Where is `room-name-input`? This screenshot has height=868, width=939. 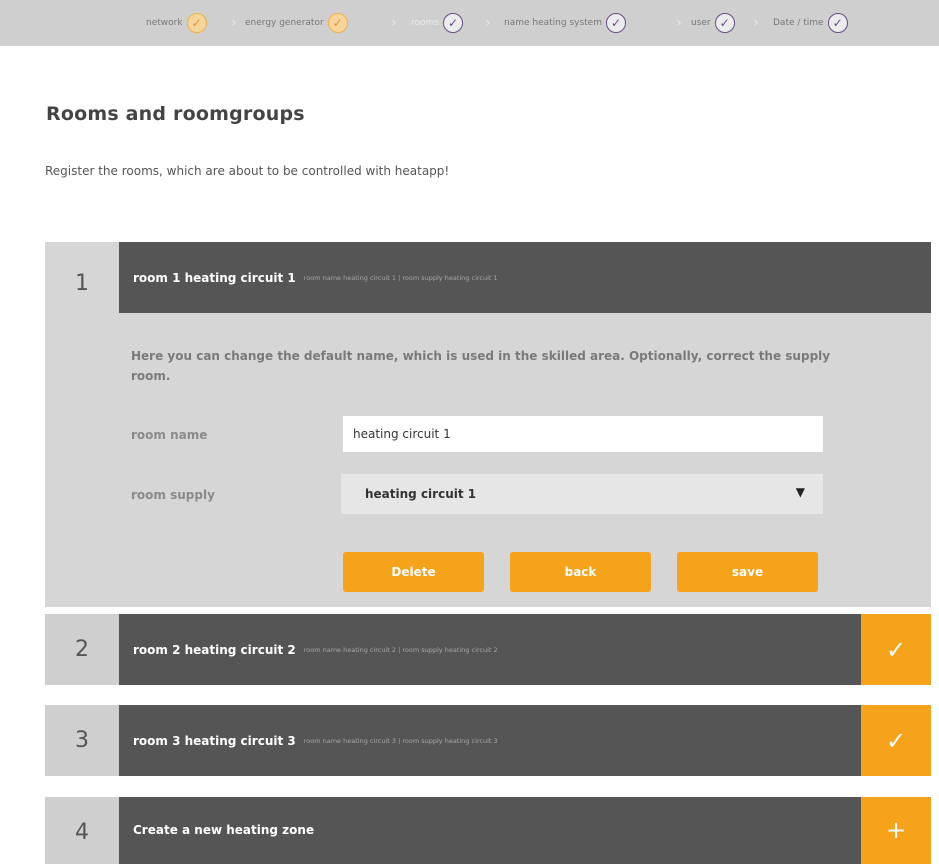
room-name-input is located at coordinates (583, 434).